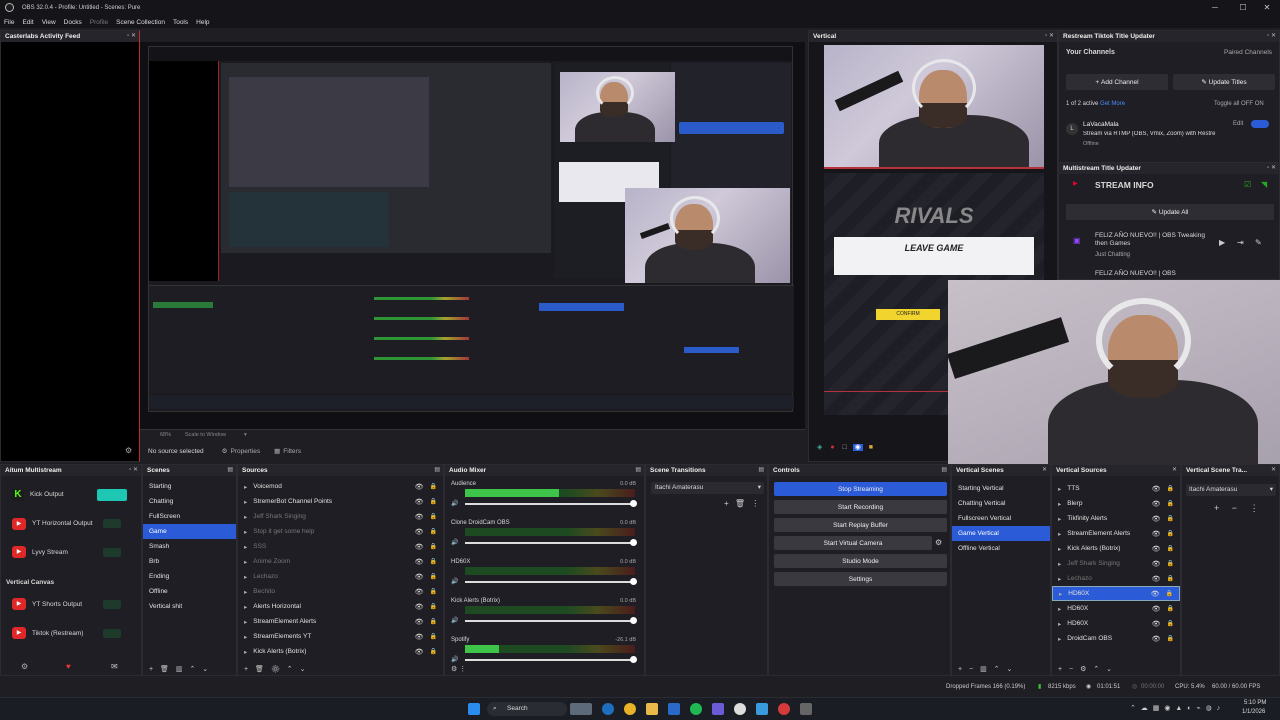 This screenshot has width=1280, height=720. What do you see at coordinates (112, 552) in the screenshot?
I see `lyvy-toggle` at bounding box center [112, 552].